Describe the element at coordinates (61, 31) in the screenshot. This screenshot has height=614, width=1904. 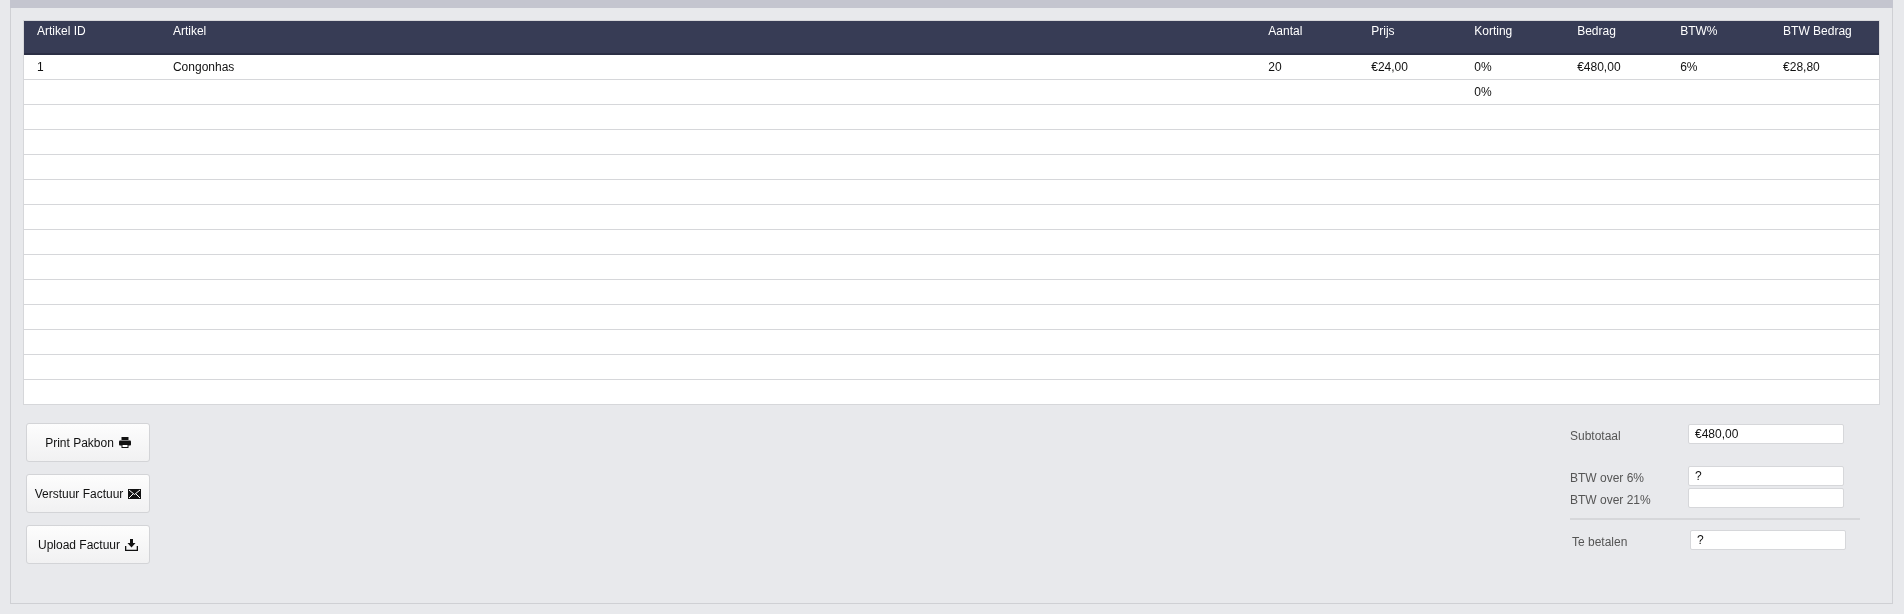
I see `column-header: Artikel ID` at that location.